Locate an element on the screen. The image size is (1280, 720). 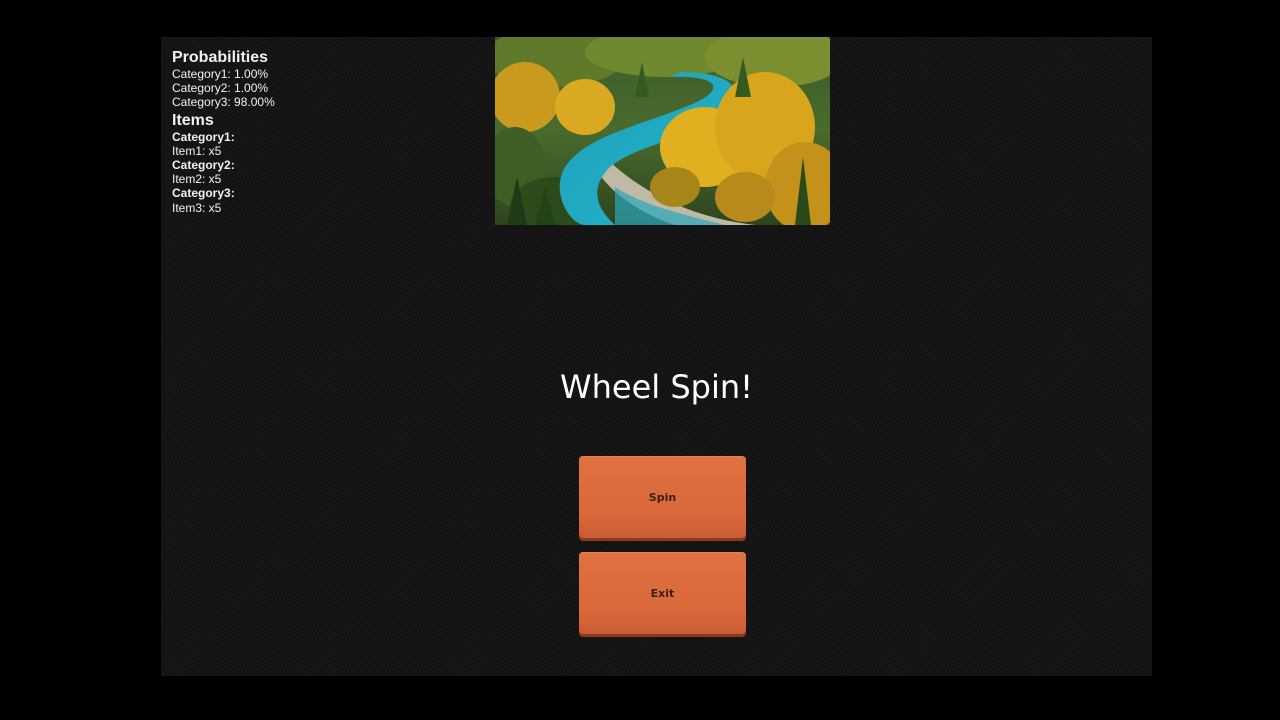
items-category1-item: Item1: x5 is located at coordinates (197, 150).